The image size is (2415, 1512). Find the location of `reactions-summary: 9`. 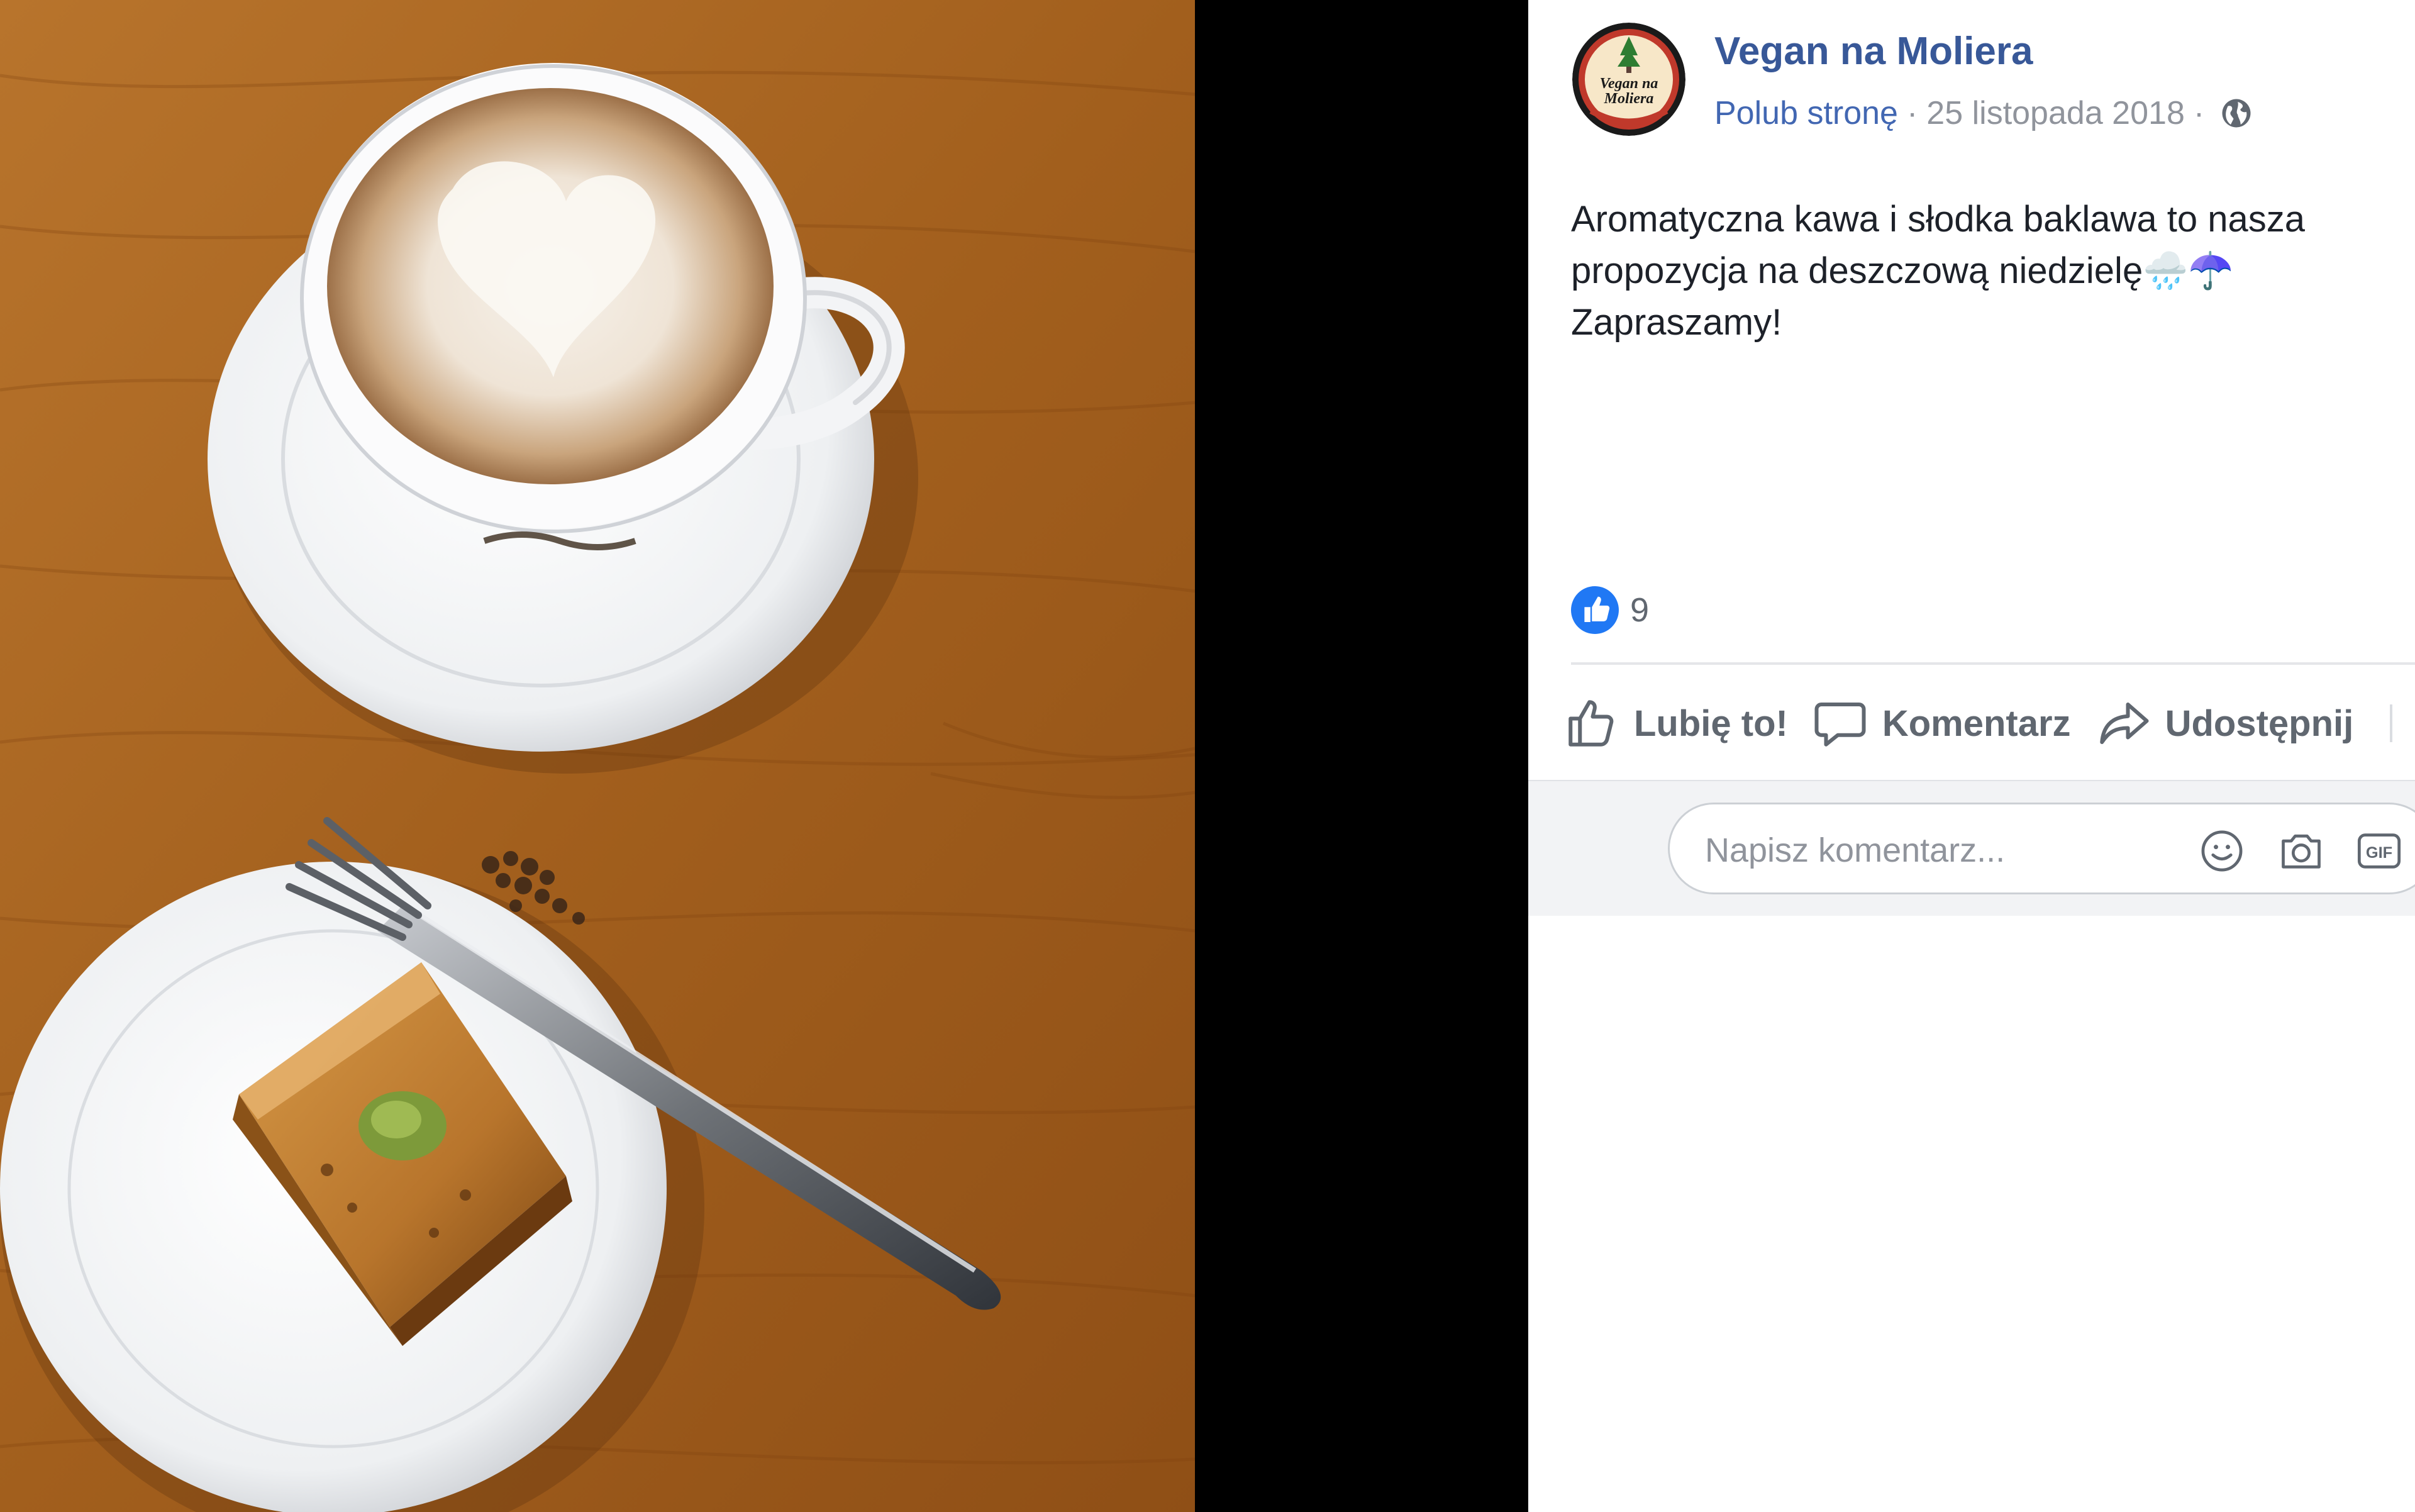

reactions-summary: 9 is located at coordinates (1610, 610).